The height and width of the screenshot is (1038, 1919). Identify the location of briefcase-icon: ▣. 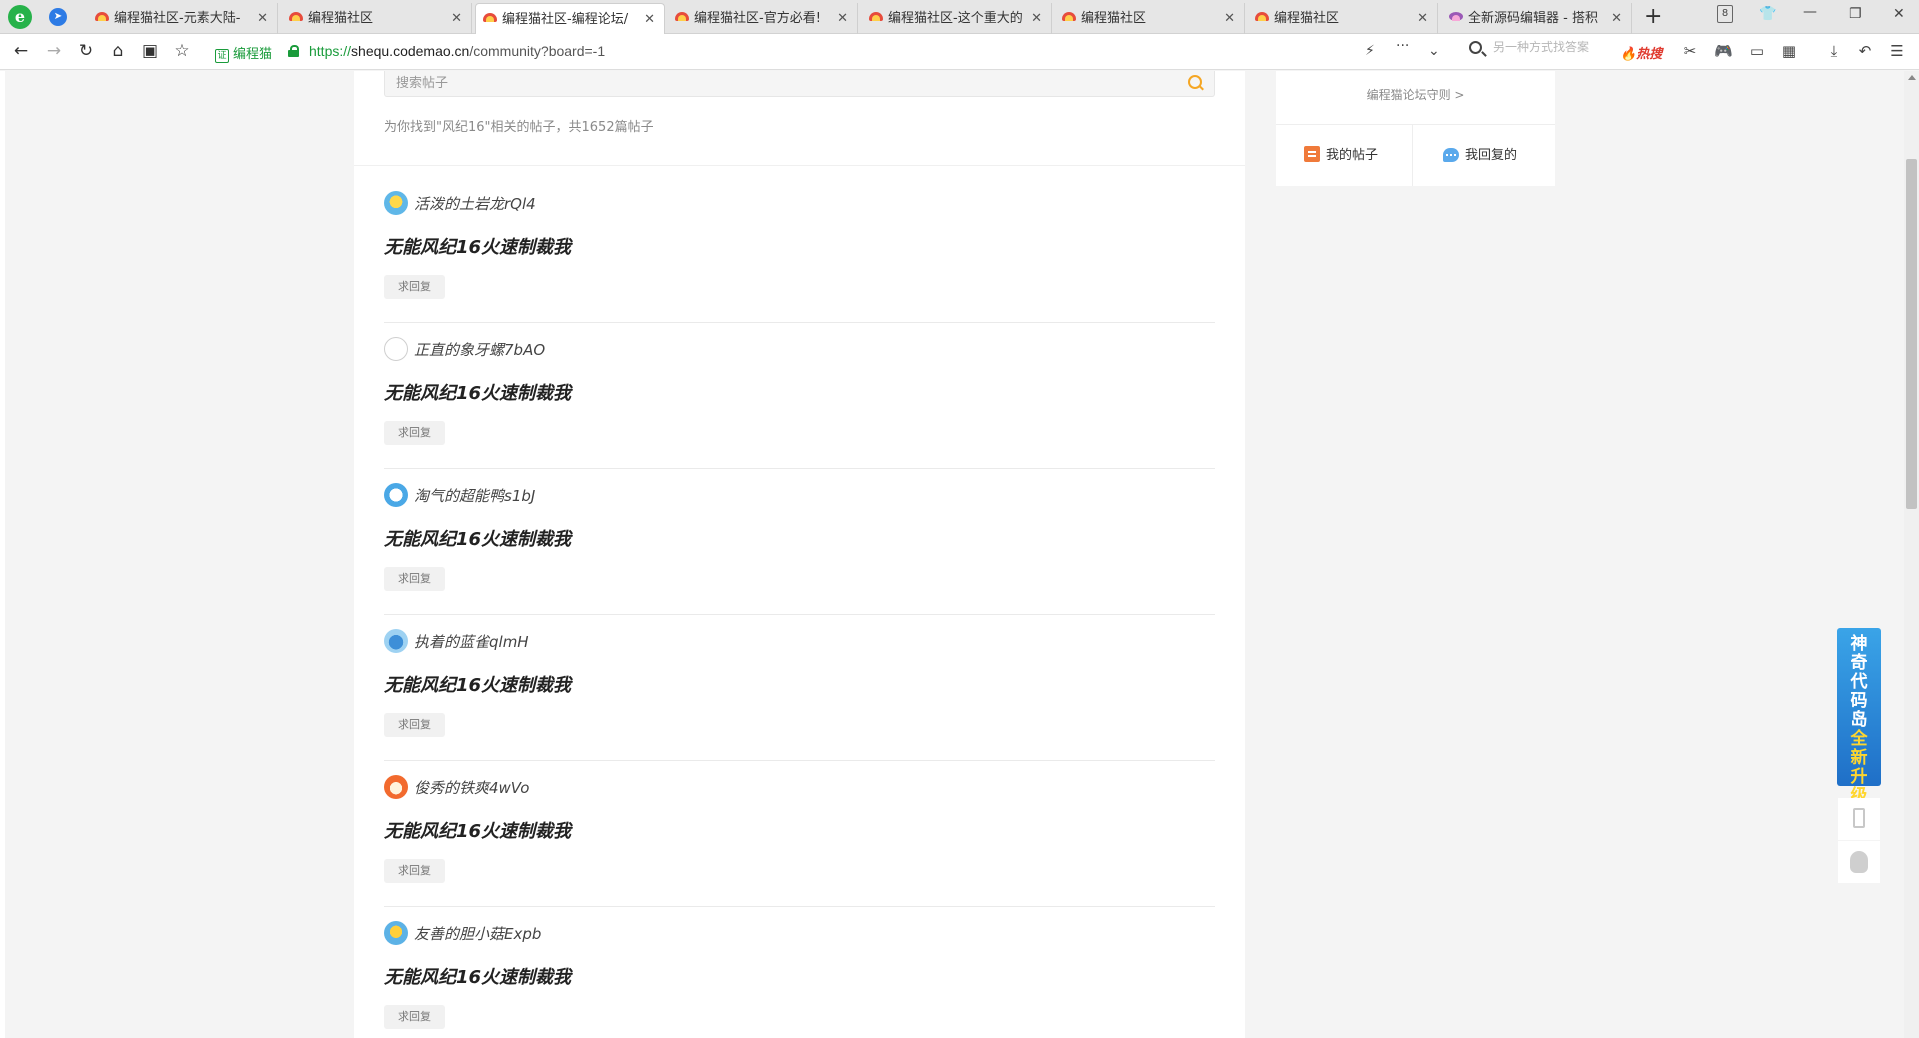
(150, 51).